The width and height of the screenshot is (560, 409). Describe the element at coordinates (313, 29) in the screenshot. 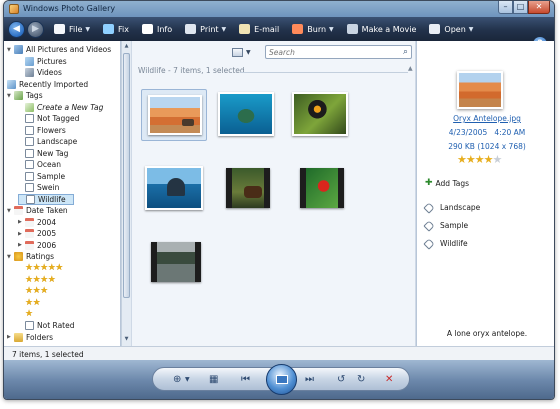

I see `menu-burn: Burn ▼` at that location.